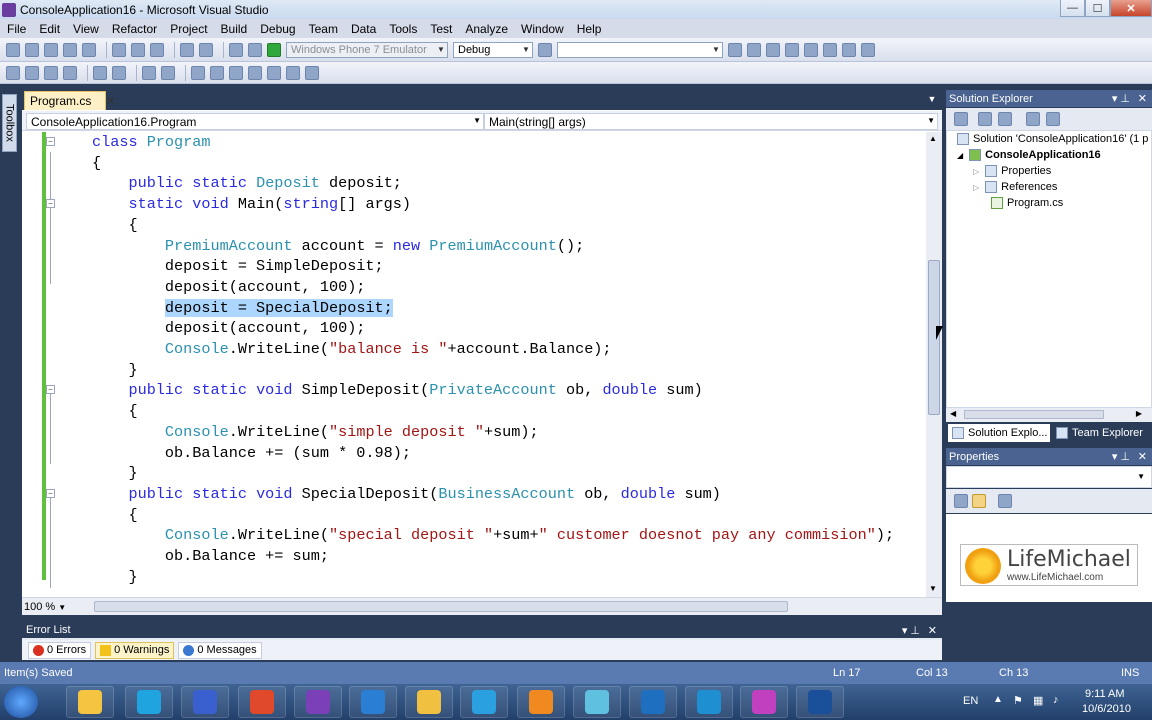 This screenshot has width=1152, height=720. What do you see at coordinates (16, 29) in the screenshot?
I see `menu-file: File` at bounding box center [16, 29].